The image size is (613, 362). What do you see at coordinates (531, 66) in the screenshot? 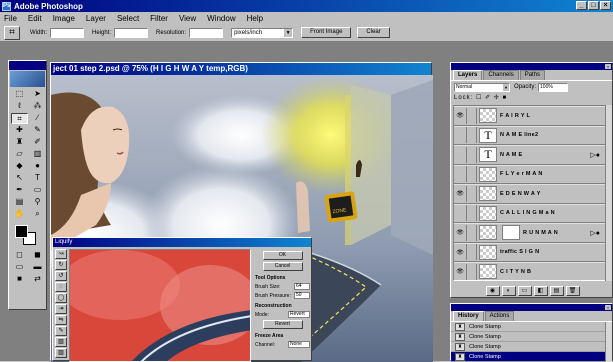
I see `layers-palette-titlebar: ×` at bounding box center [531, 66].